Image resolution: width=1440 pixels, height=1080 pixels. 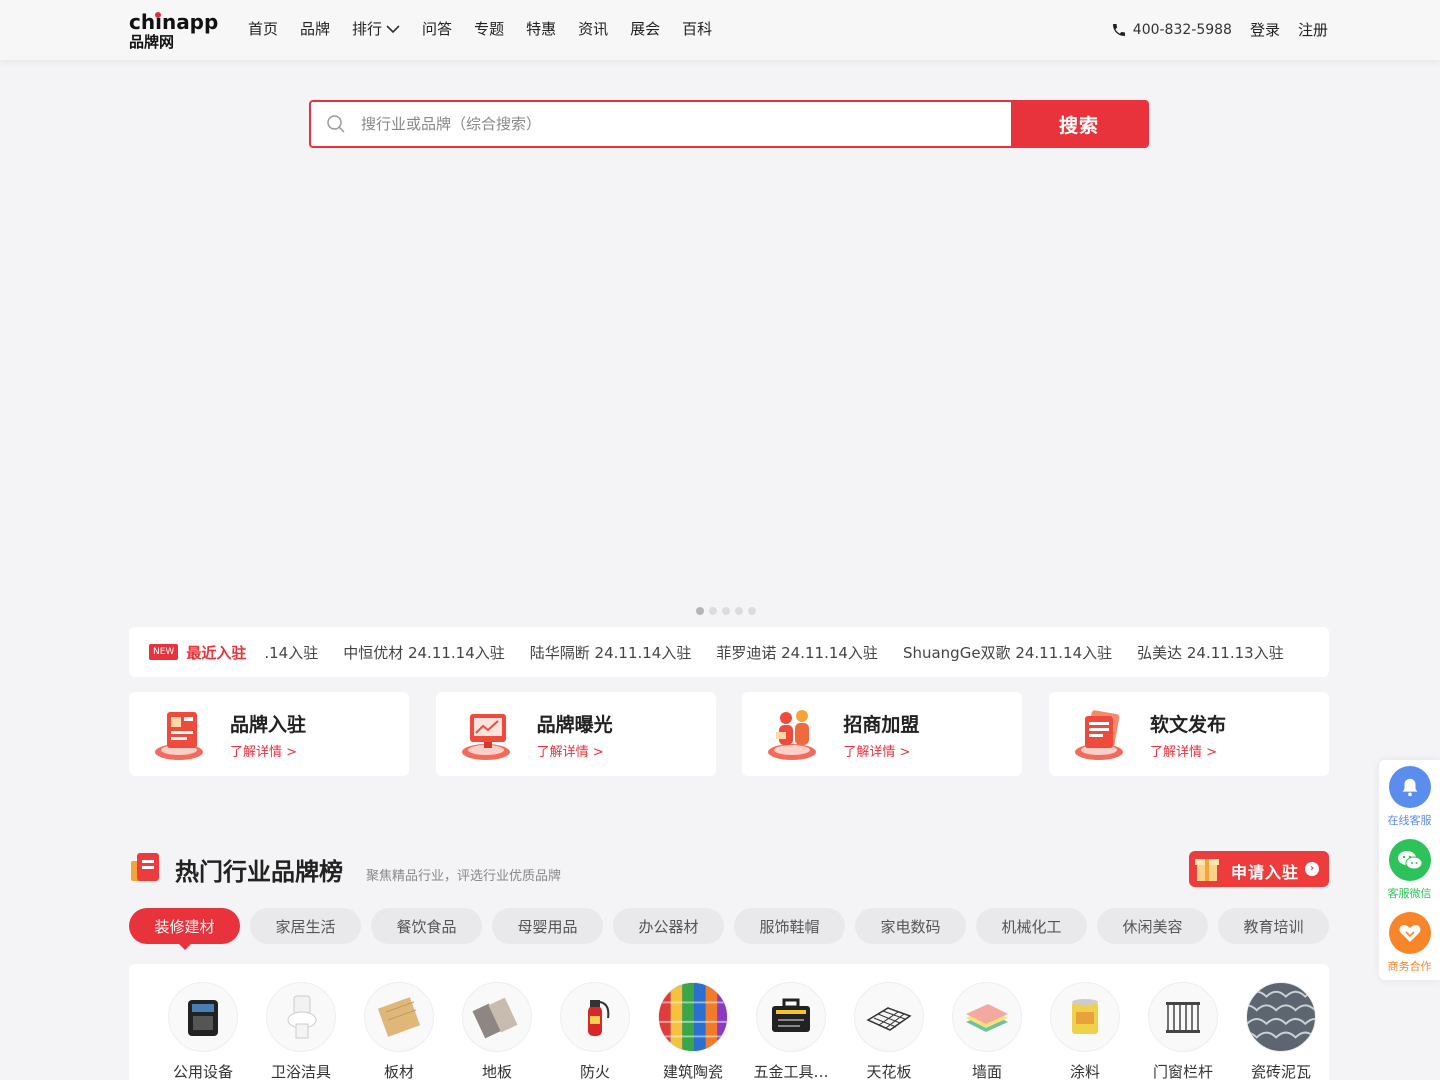 What do you see at coordinates (692, 1071) in the screenshot?
I see `category-label: 建筑陶瓷` at bounding box center [692, 1071].